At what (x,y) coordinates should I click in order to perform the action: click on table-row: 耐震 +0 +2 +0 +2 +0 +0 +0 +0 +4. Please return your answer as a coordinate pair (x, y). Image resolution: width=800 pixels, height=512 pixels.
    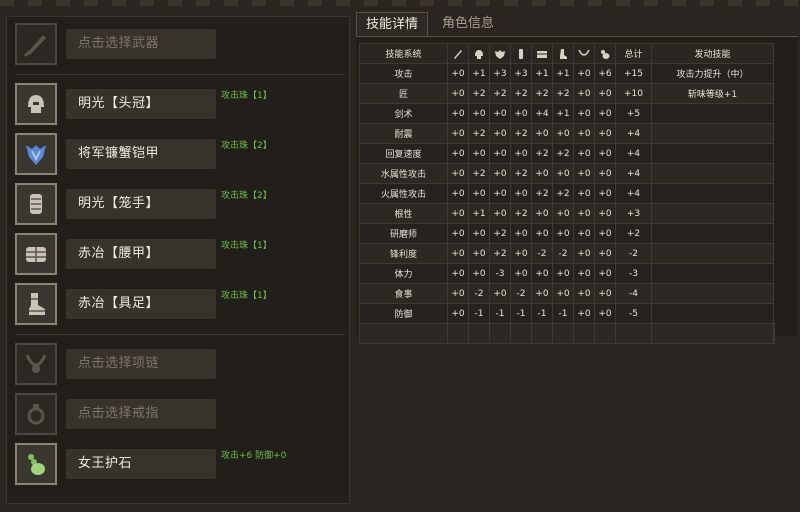
    Looking at the image, I should click on (567, 133).